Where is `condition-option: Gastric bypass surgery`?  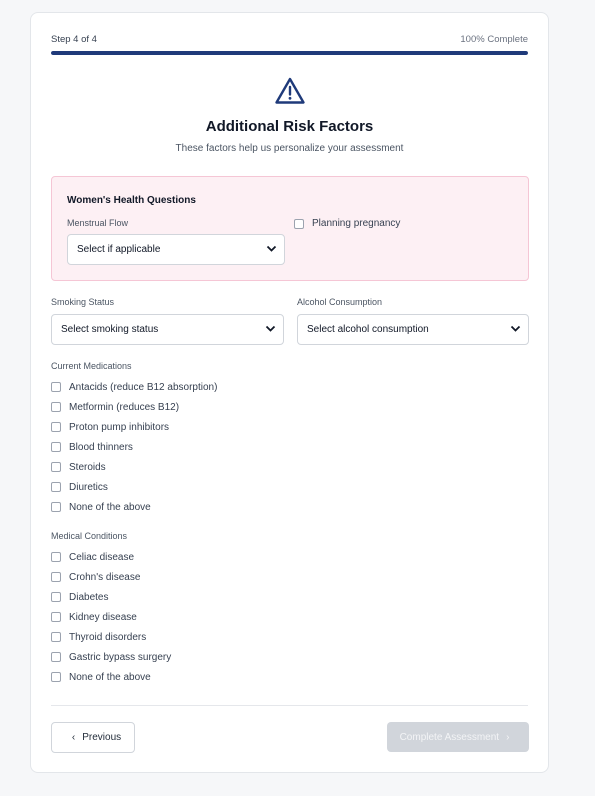 condition-option: Gastric bypass surgery is located at coordinates (111, 657).